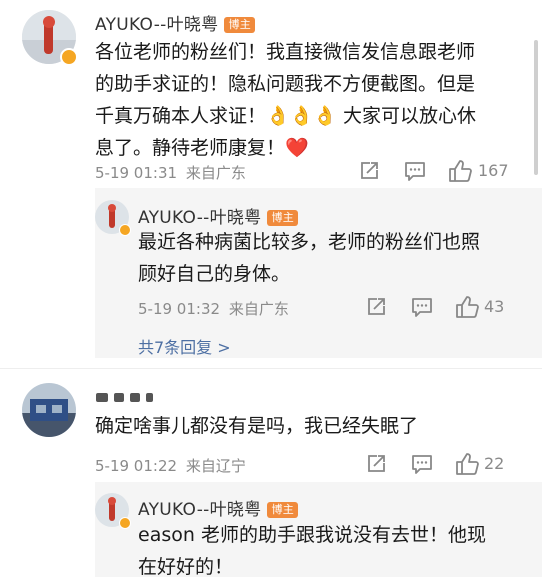 The height and width of the screenshot is (583, 542). Describe the element at coordinates (536, 107) in the screenshot. I see `scrollbar` at that location.